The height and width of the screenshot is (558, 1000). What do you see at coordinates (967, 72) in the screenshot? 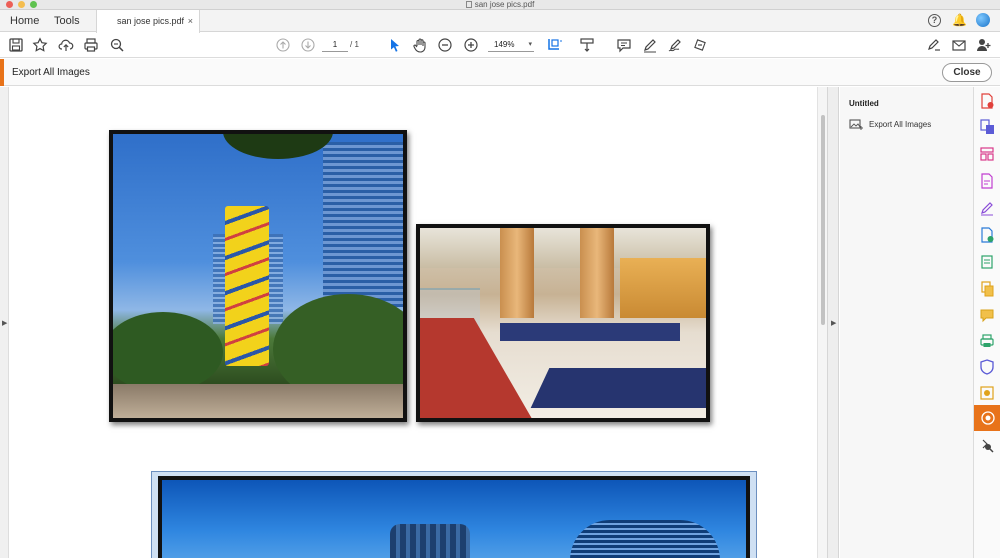
I see `close-button: Close` at bounding box center [967, 72].